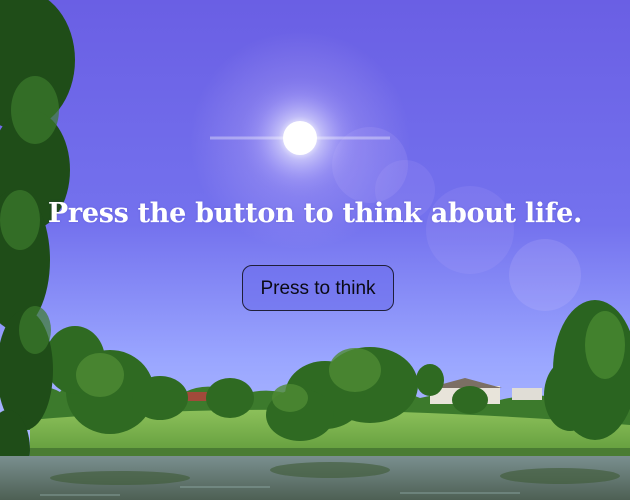 The width and height of the screenshot is (630, 500). What do you see at coordinates (315, 213) in the screenshot?
I see `page-headline: Press the button to think about life.` at bounding box center [315, 213].